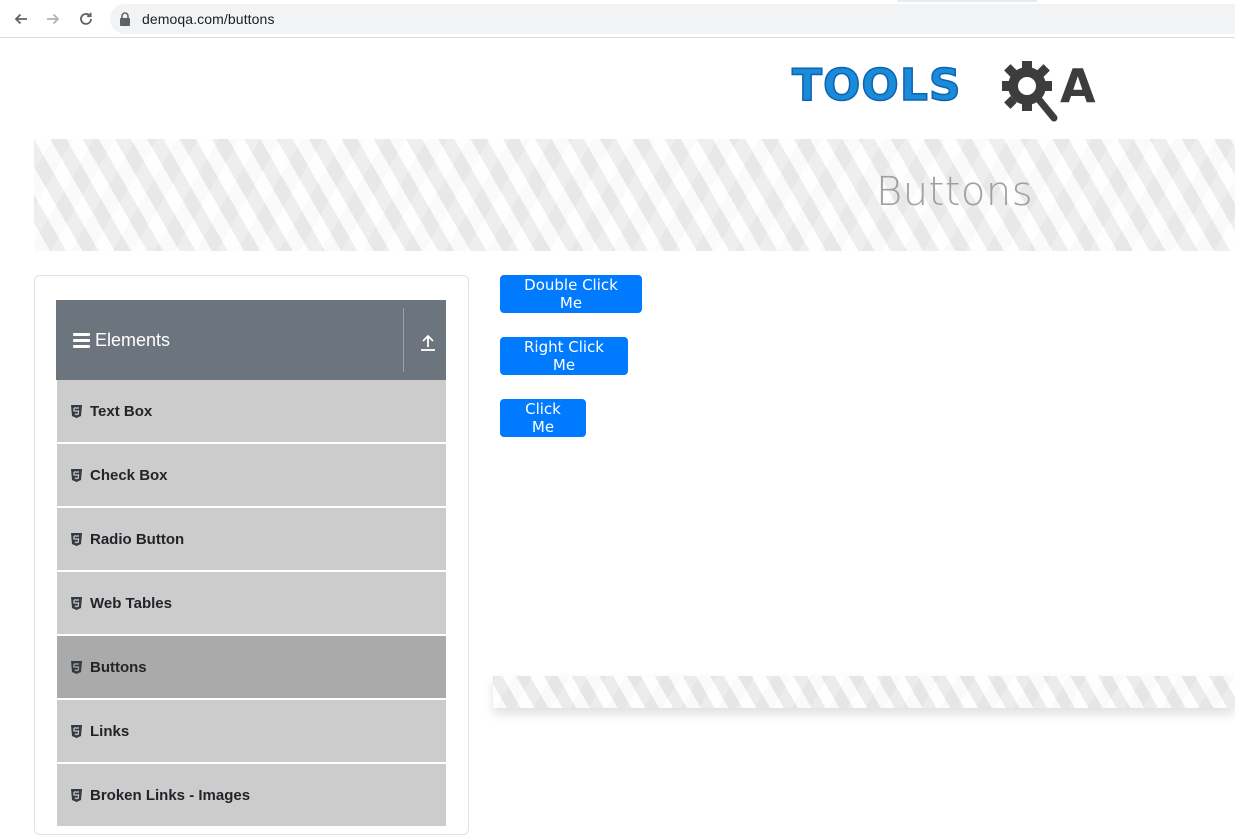 The image size is (1235, 835). What do you see at coordinates (543, 418) in the screenshot?
I see `click-me-button: Click Me` at bounding box center [543, 418].